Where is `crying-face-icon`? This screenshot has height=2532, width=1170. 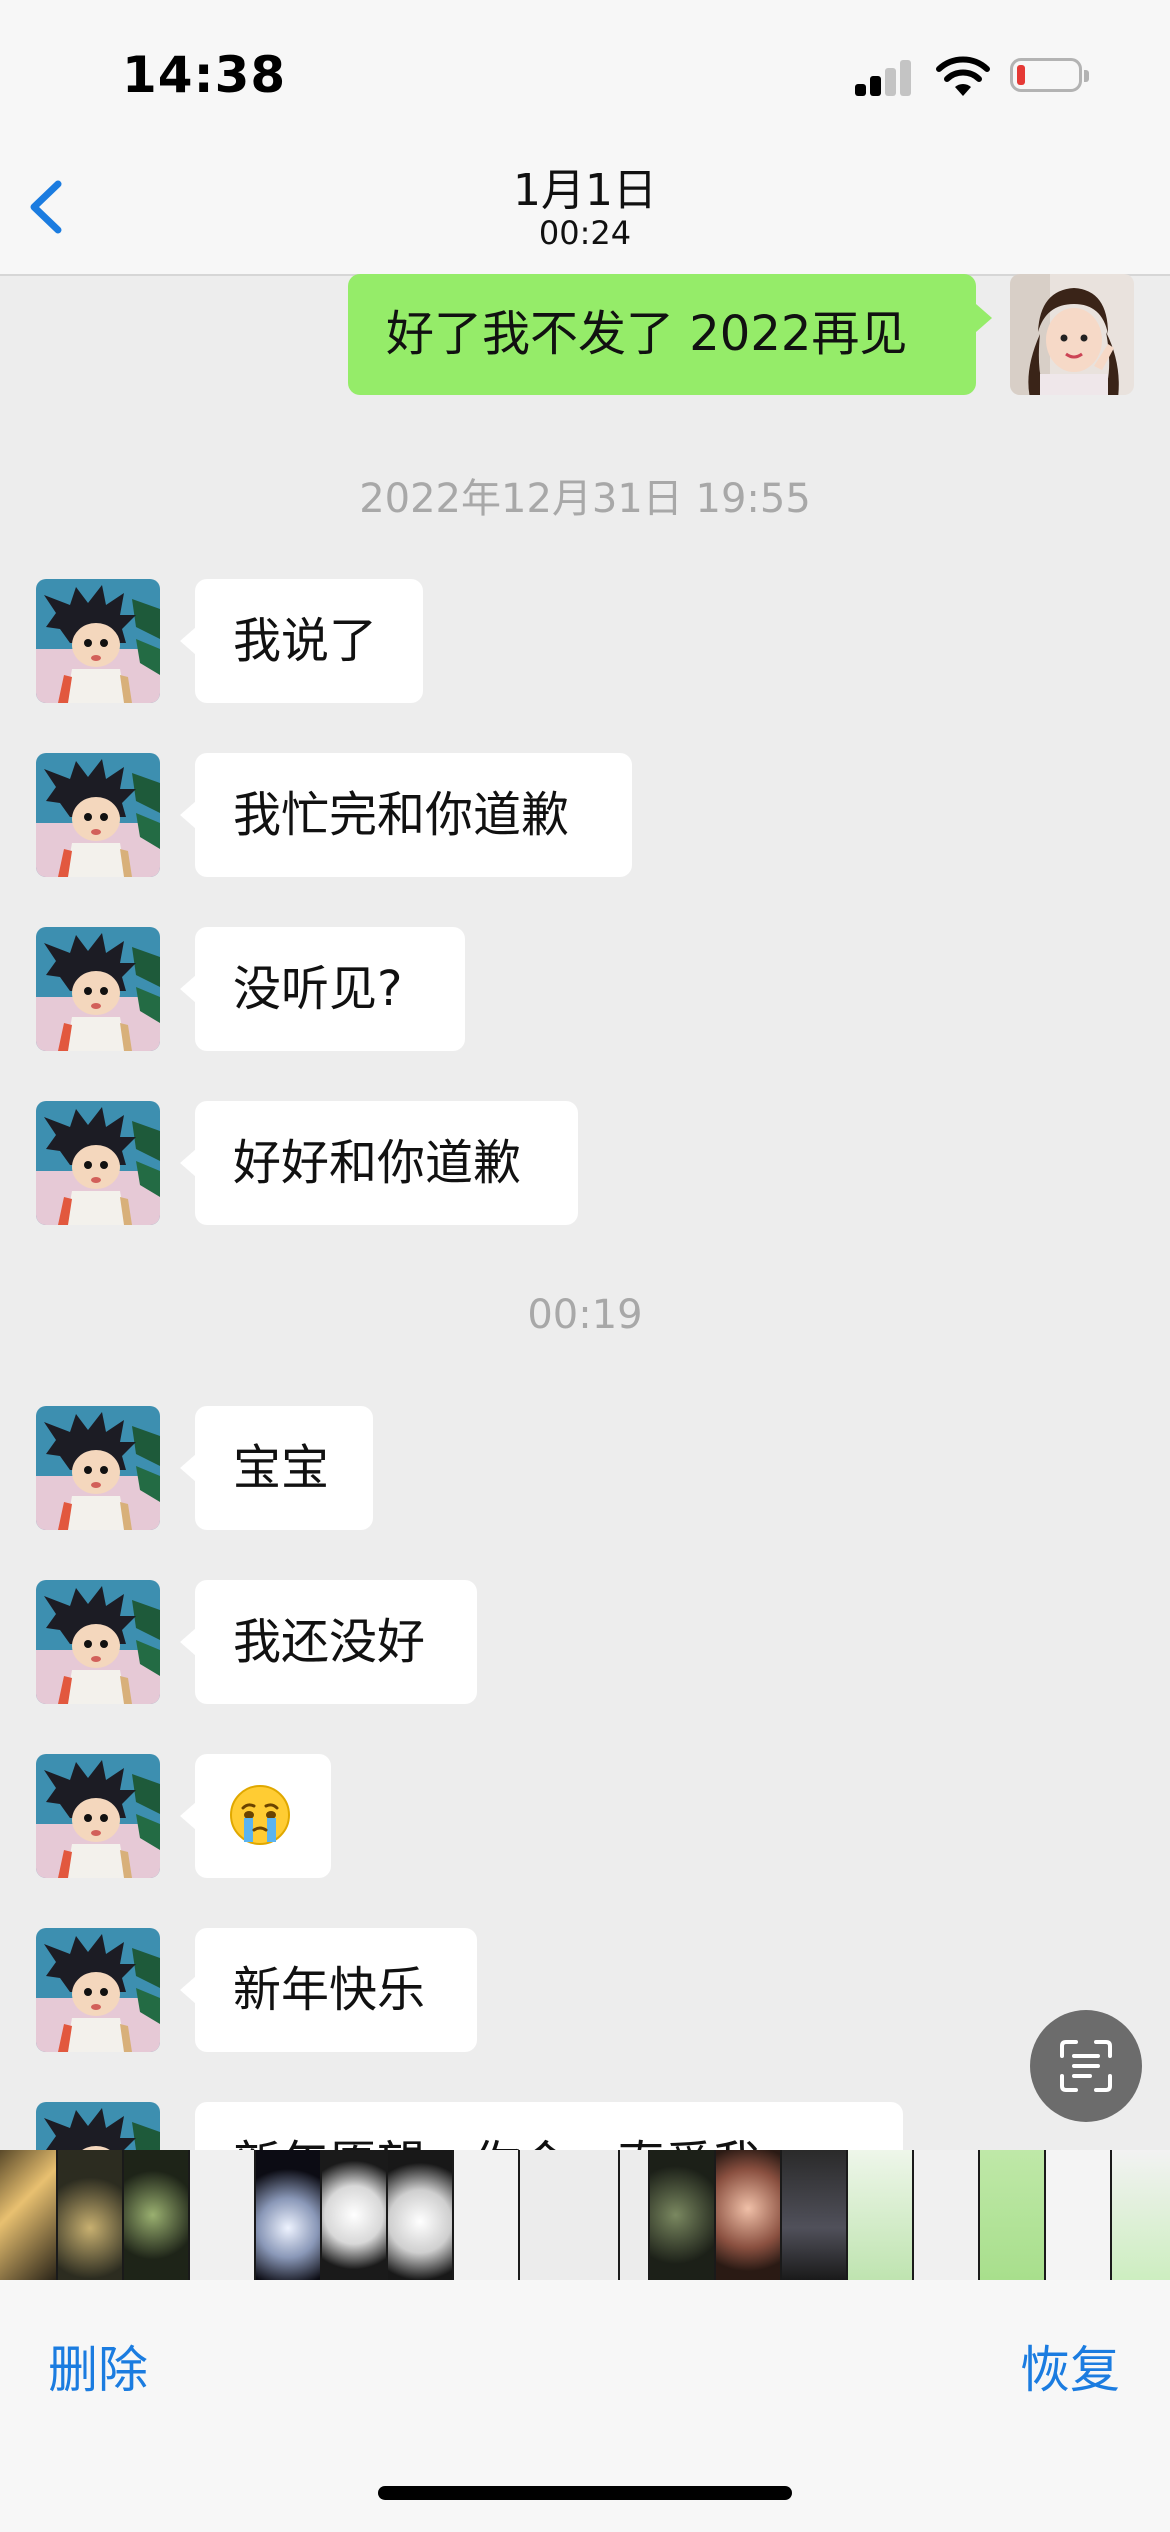 crying-face-icon is located at coordinates (260, 1815).